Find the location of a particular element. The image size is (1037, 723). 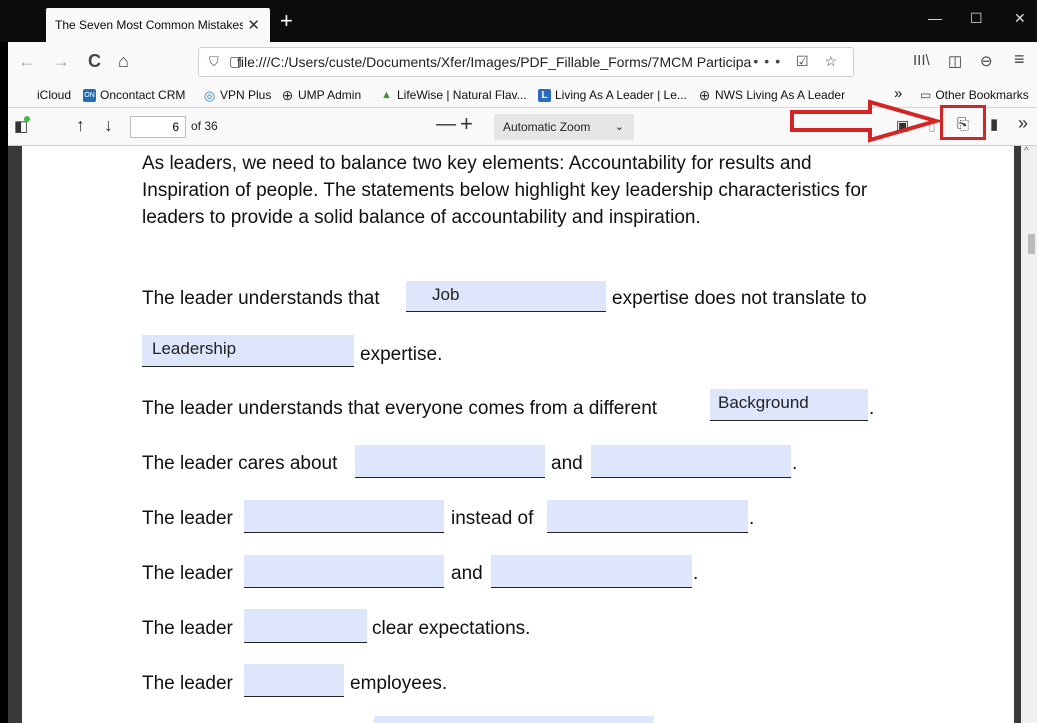

zoom-out-button: — is located at coordinates (446, 124).